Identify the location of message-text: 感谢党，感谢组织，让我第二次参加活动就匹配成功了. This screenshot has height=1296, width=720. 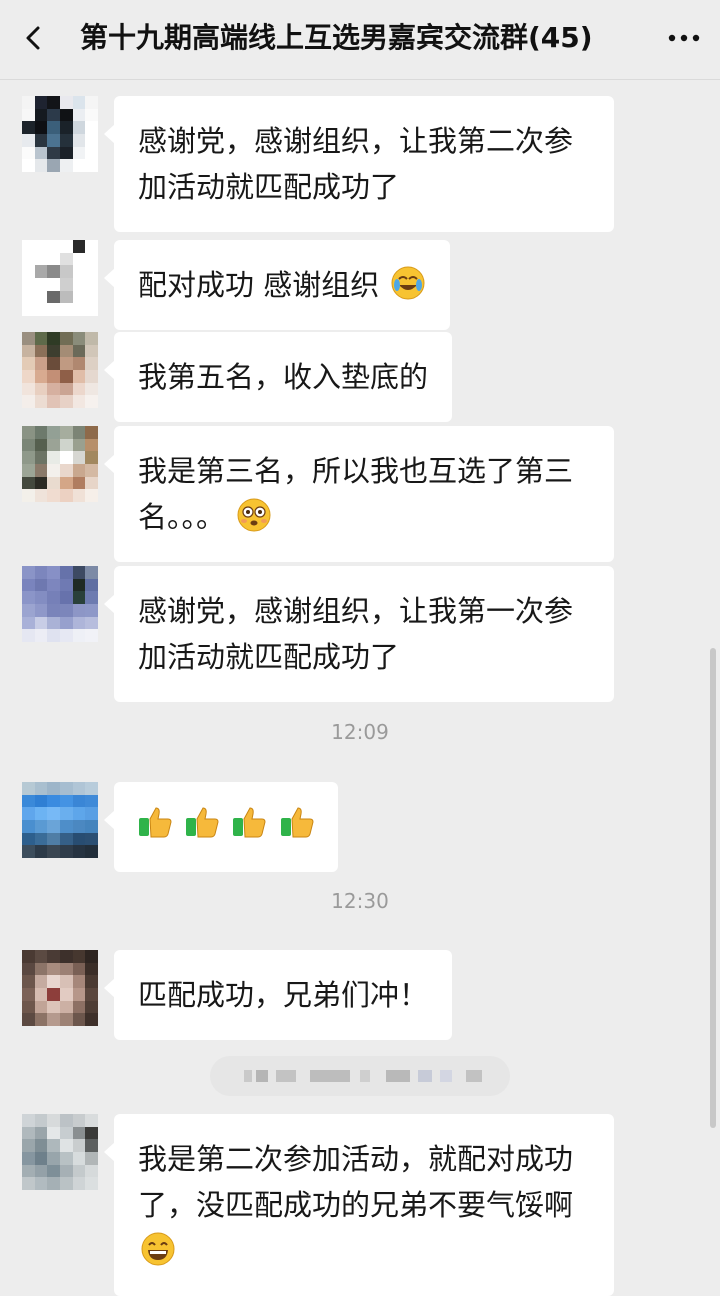
(356, 164).